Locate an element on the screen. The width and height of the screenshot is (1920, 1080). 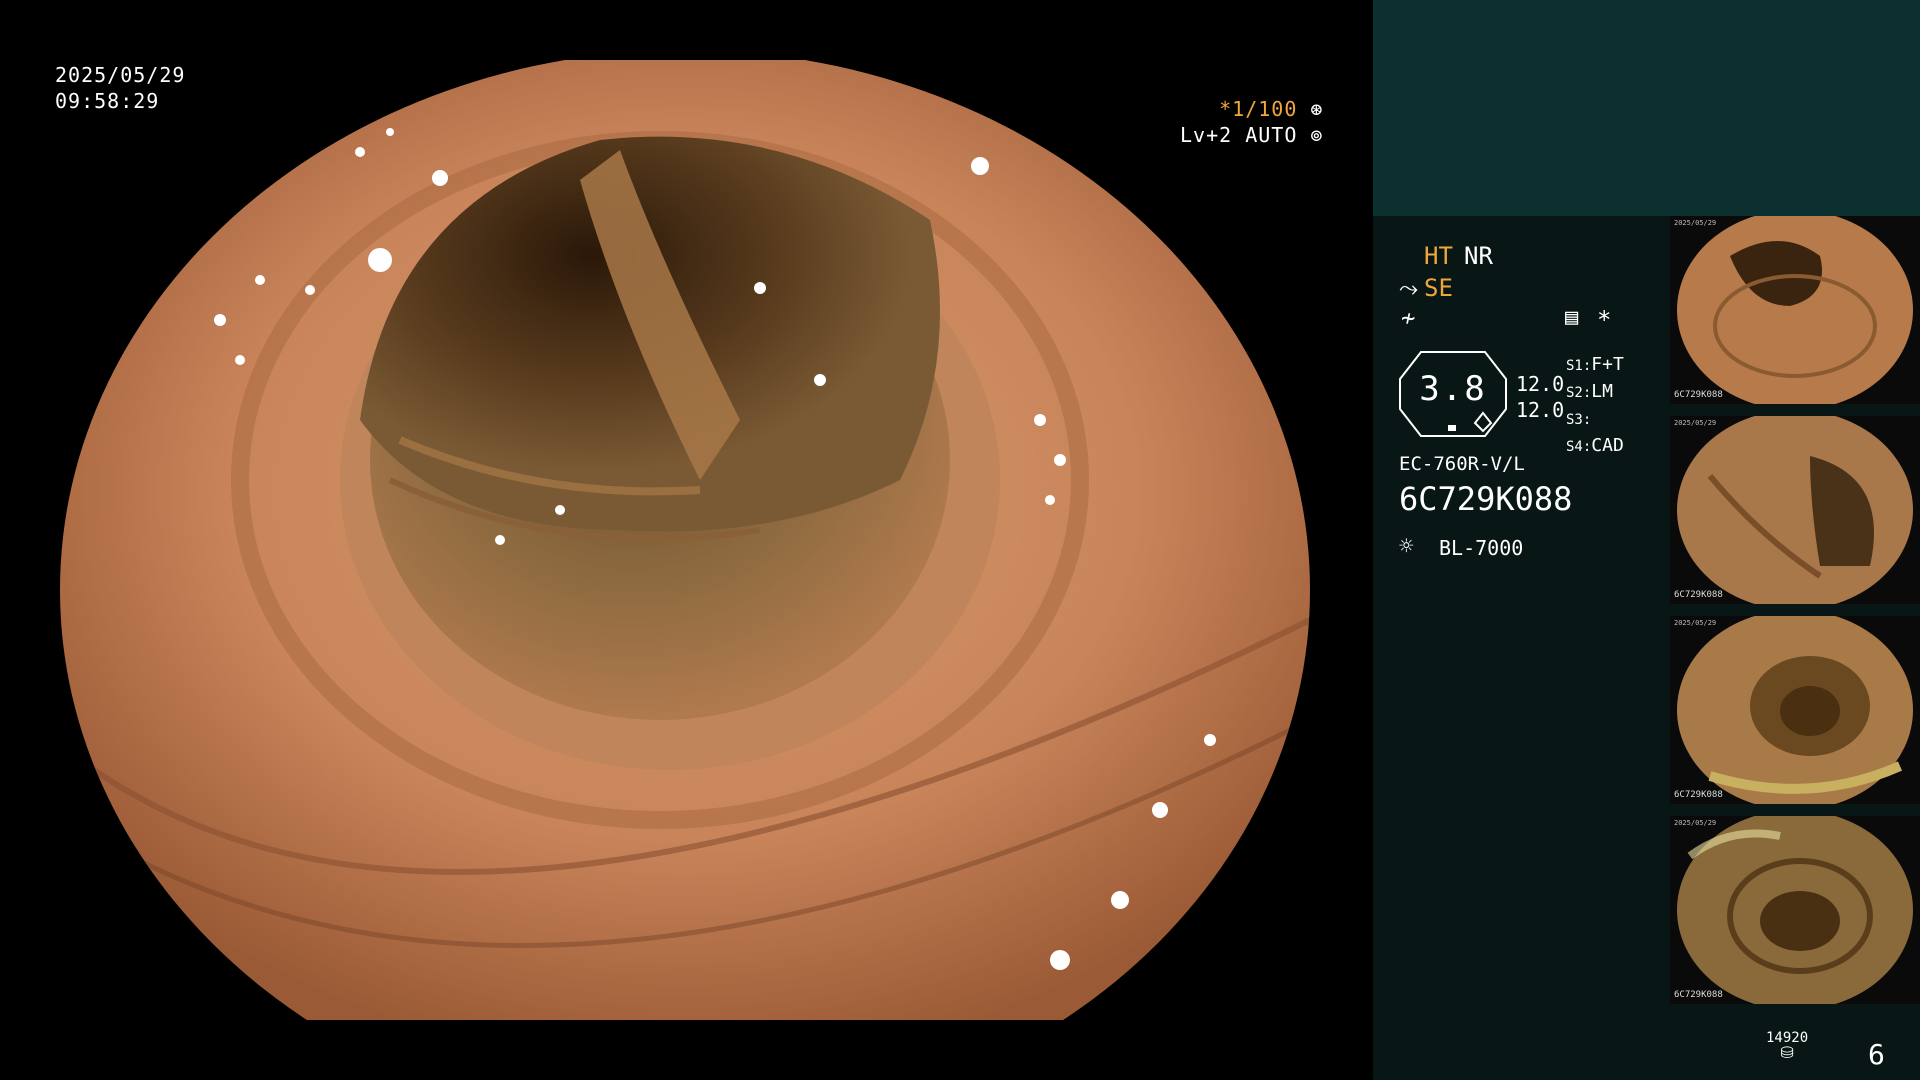
datetime-readout: 2025/05/29 09:58:29 is located at coordinates (120, 88).